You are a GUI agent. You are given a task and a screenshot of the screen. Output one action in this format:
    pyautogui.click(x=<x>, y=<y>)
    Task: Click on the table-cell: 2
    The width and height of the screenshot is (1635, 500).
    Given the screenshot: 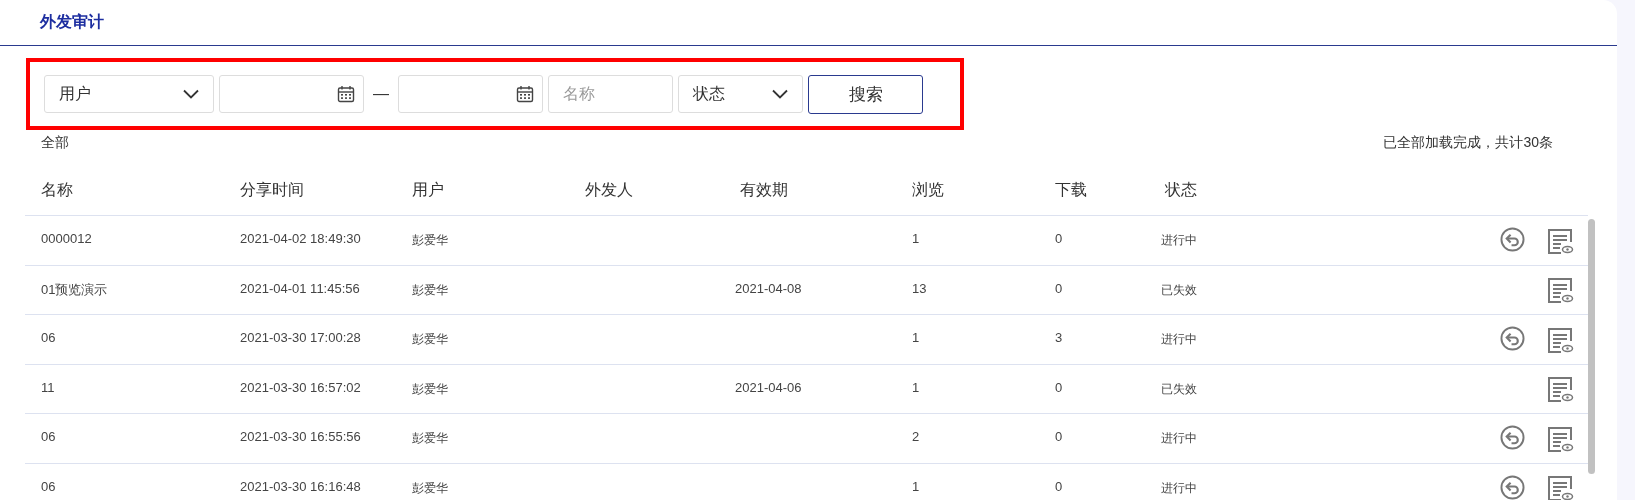 What is the action you would take?
    pyautogui.click(x=916, y=436)
    